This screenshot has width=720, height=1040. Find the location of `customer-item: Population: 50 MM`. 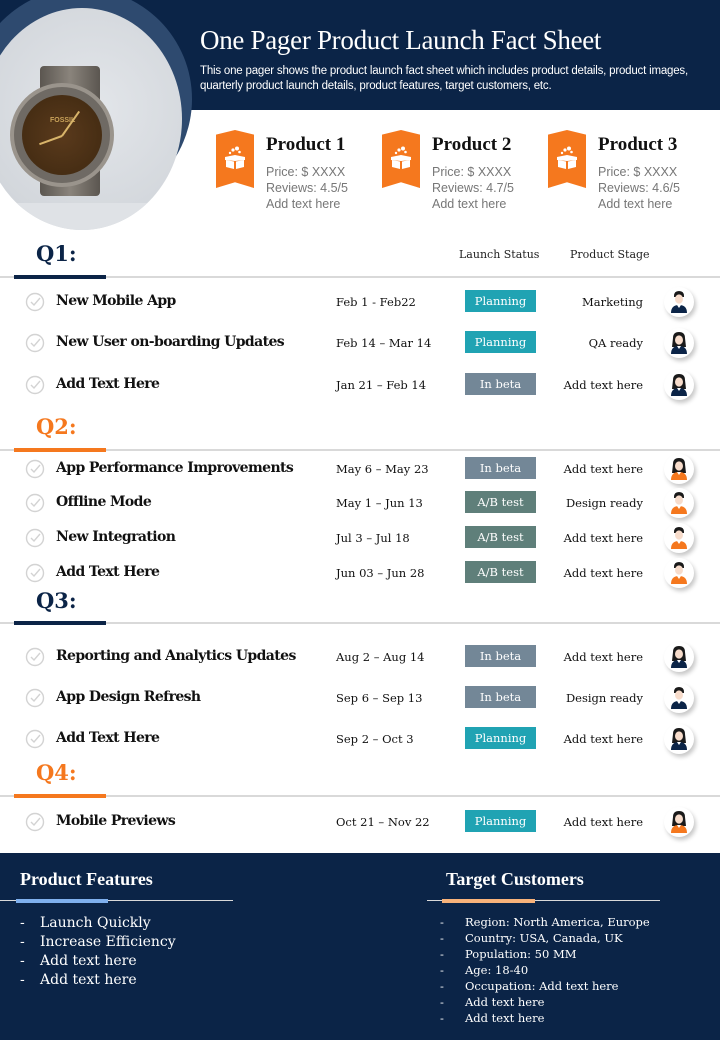

customer-item: Population: 50 MM is located at coordinates (545, 954).